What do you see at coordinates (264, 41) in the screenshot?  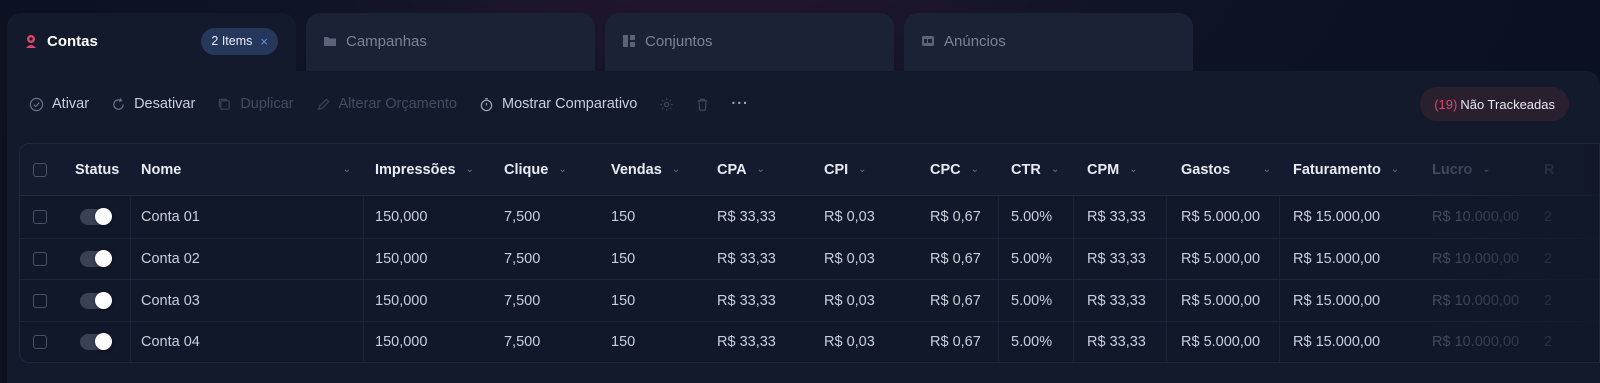 I see `close-icon: ×` at bounding box center [264, 41].